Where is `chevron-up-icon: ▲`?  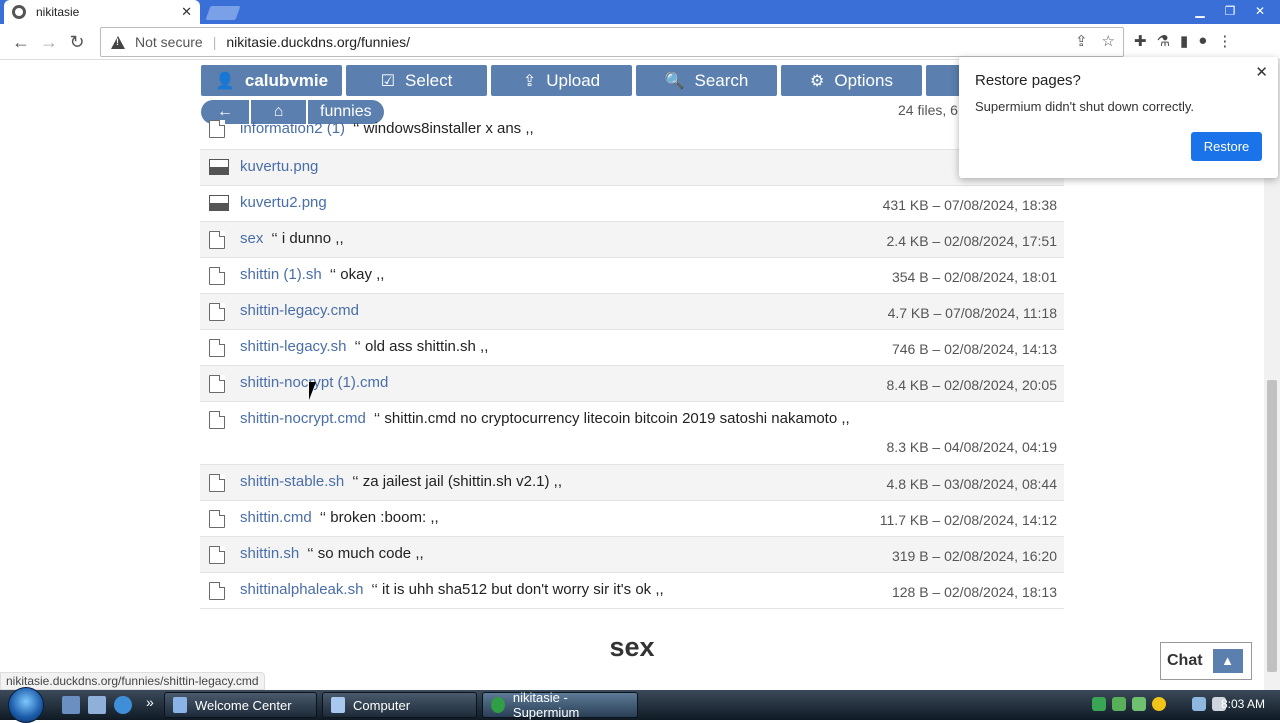 chevron-up-icon: ▲ is located at coordinates (1227, 661).